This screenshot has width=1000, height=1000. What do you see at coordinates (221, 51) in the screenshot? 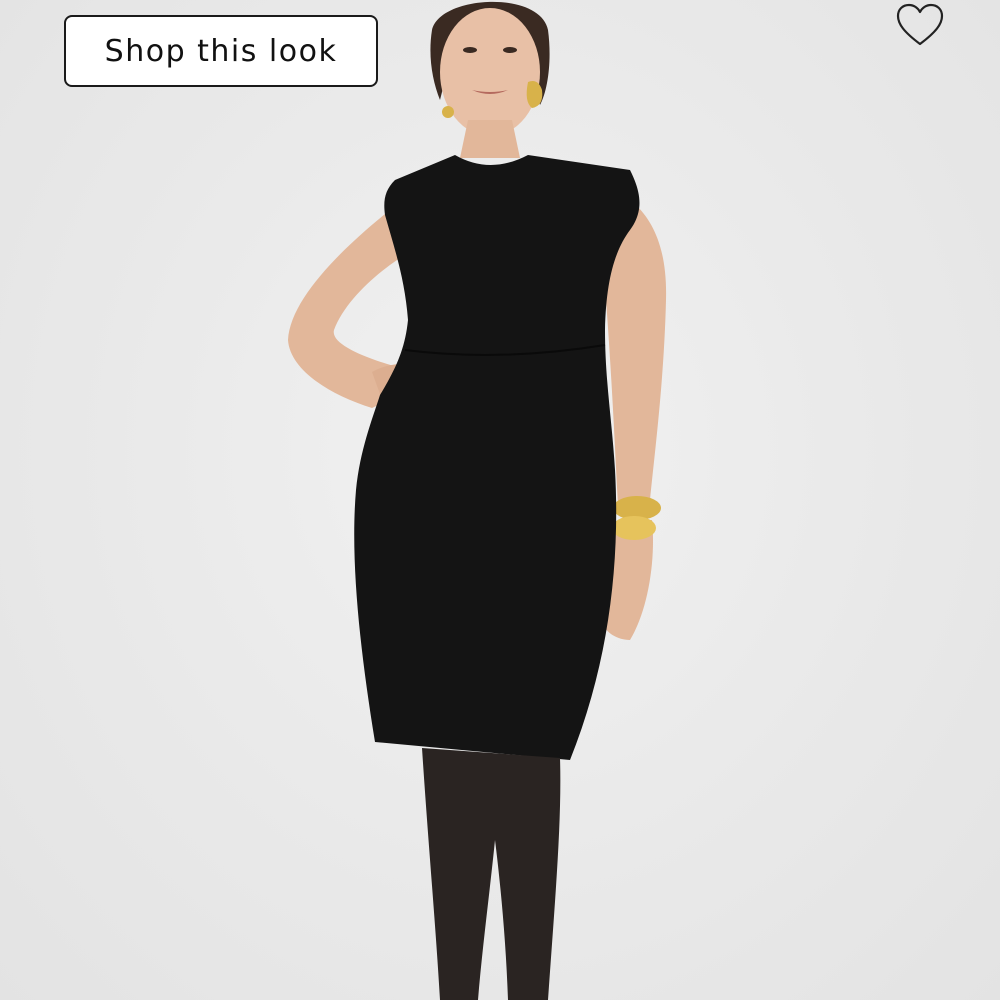
I see `shop-this-look-button: Shop this look` at bounding box center [221, 51].